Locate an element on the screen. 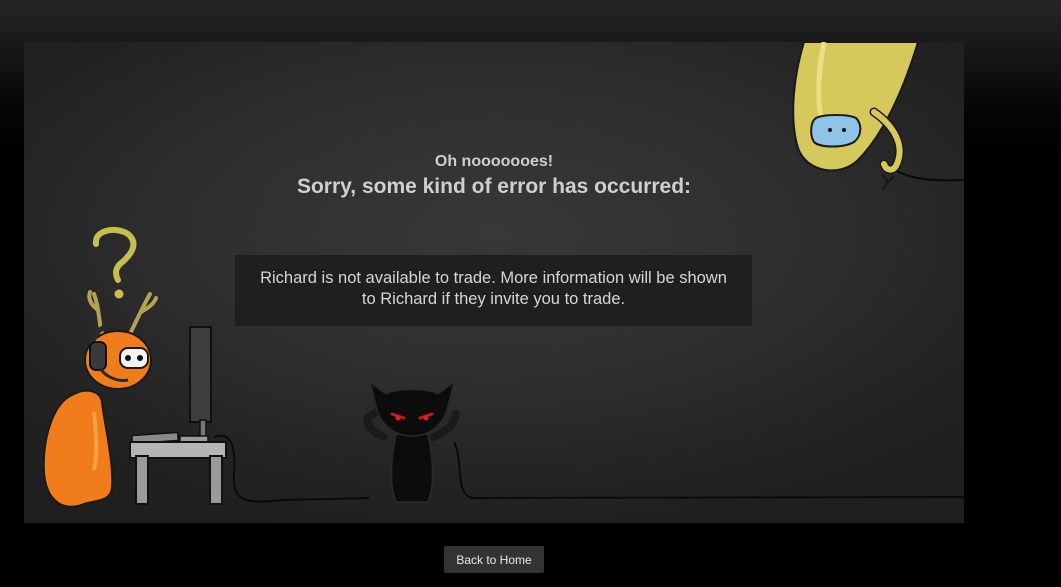  computer-desk-icon is located at coordinates (178, 468).